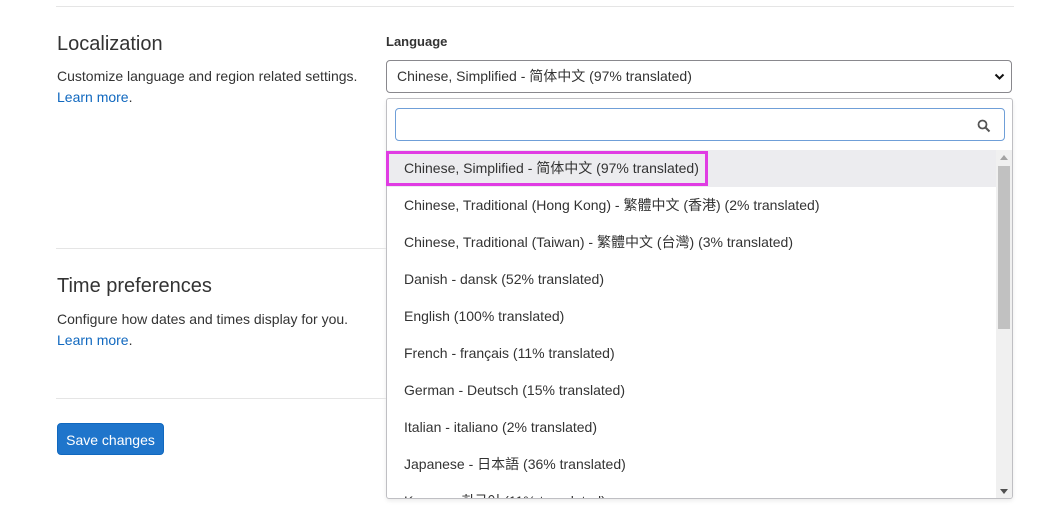 The width and height of the screenshot is (1060, 521). I want to click on language-option: Japanese - 日本語 (36% translated), so click(691, 464).